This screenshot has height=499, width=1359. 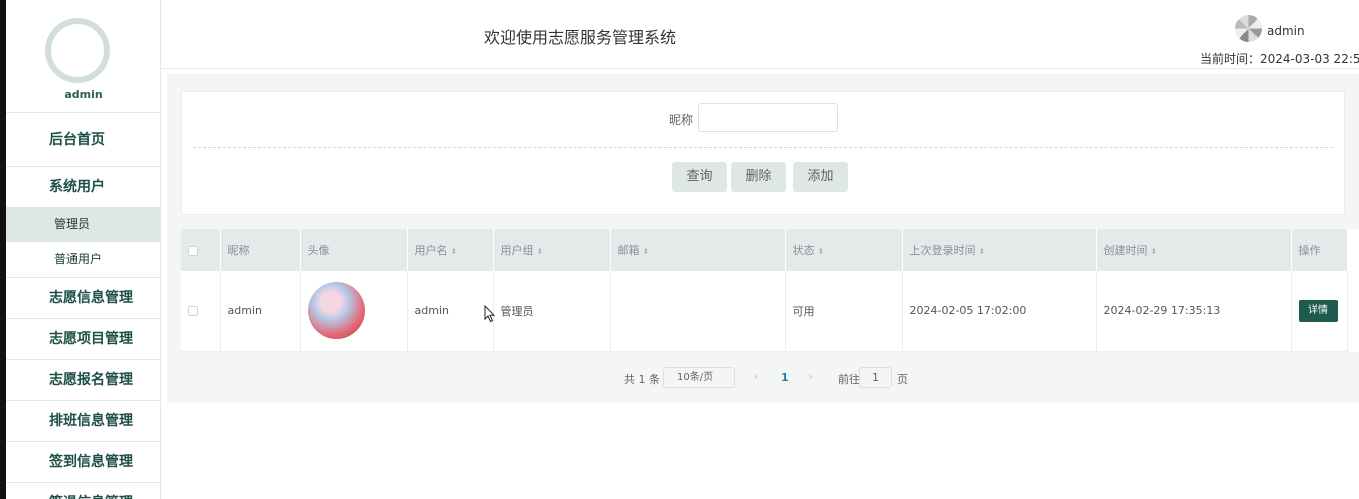 I want to click on row-checkbox, so click(x=193, y=311).